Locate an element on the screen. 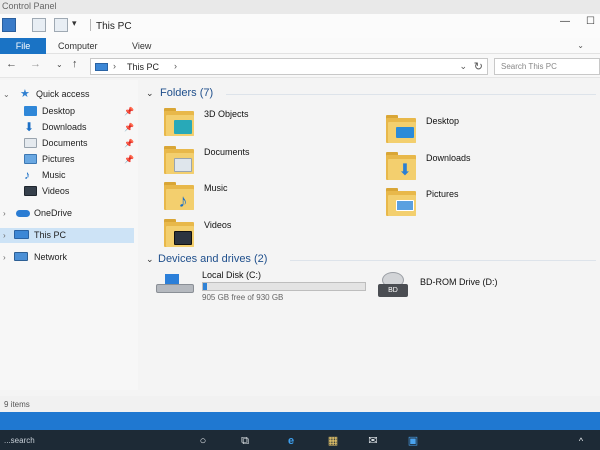  mail-icon: ✉ is located at coordinates (373, 441).